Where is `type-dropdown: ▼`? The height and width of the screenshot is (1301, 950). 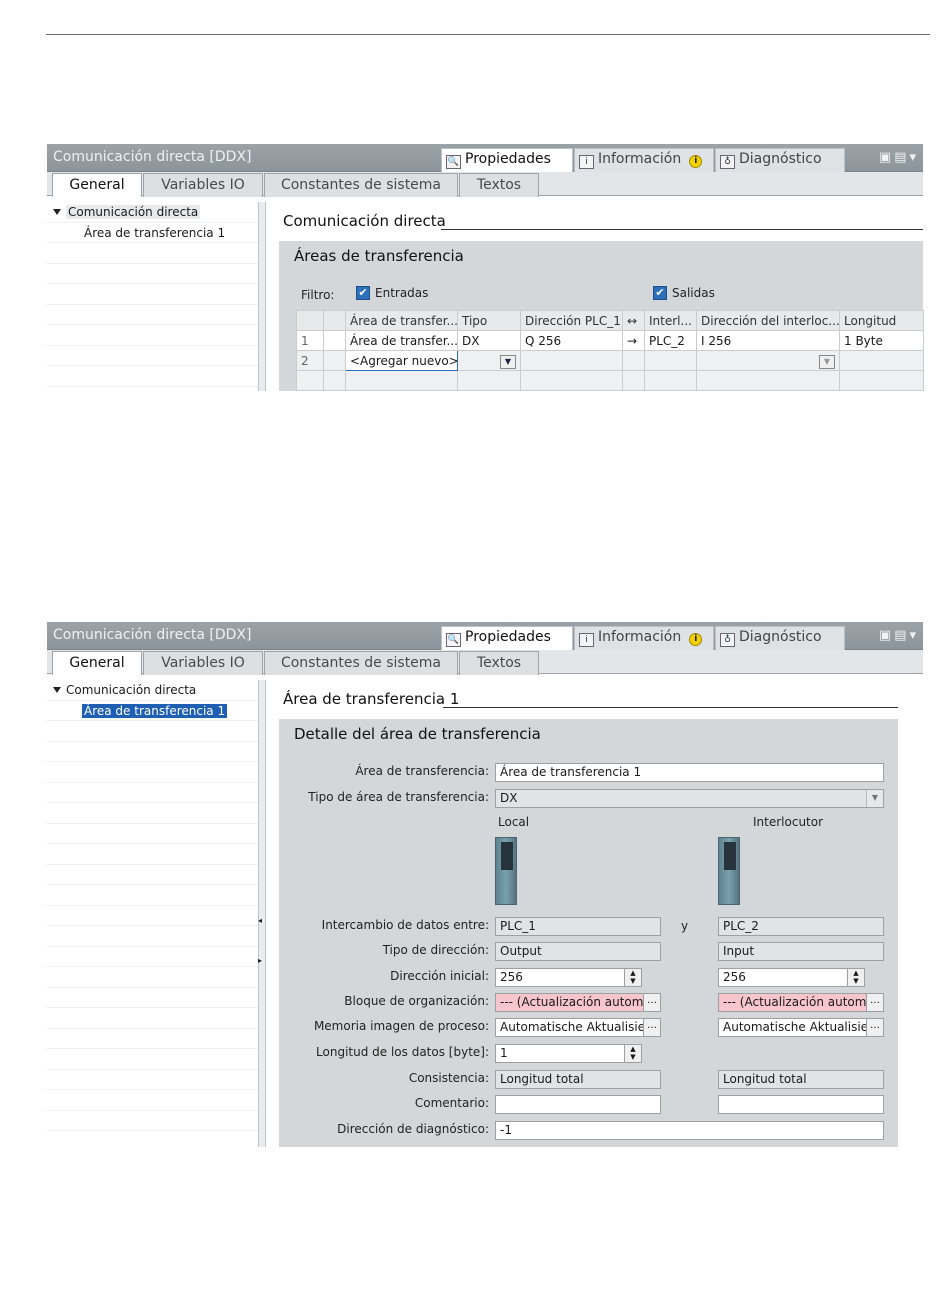
type-dropdown: ▼ is located at coordinates (489, 360).